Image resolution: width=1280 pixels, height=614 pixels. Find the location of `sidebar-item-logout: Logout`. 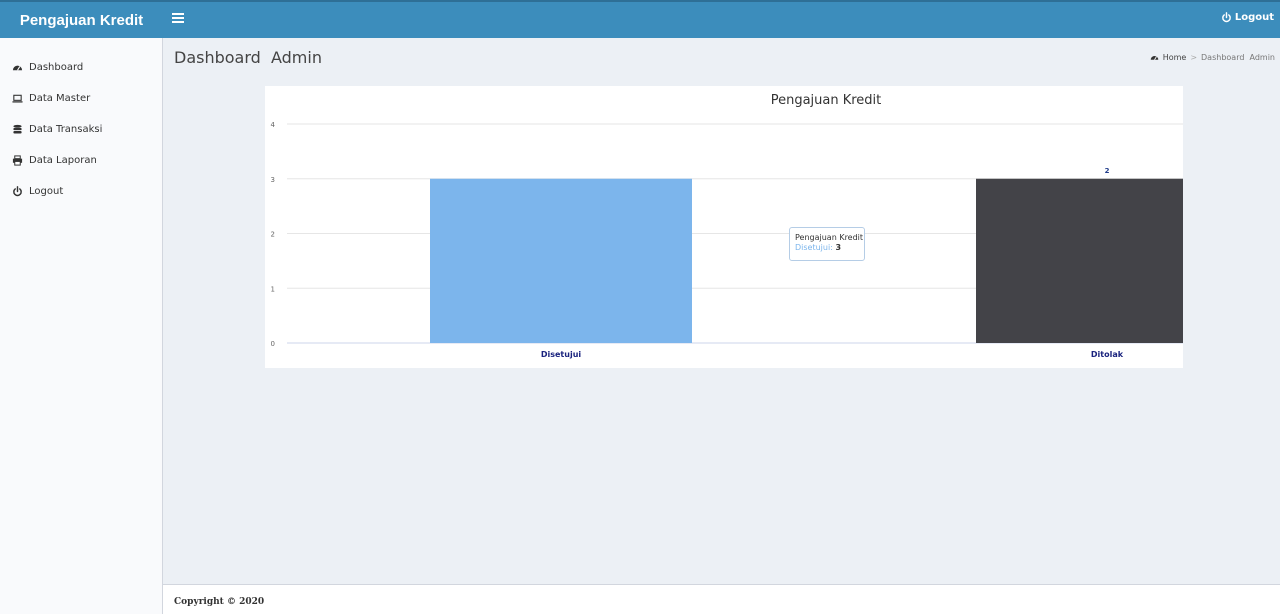

sidebar-item-logout: Logout is located at coordinates (37, 191).